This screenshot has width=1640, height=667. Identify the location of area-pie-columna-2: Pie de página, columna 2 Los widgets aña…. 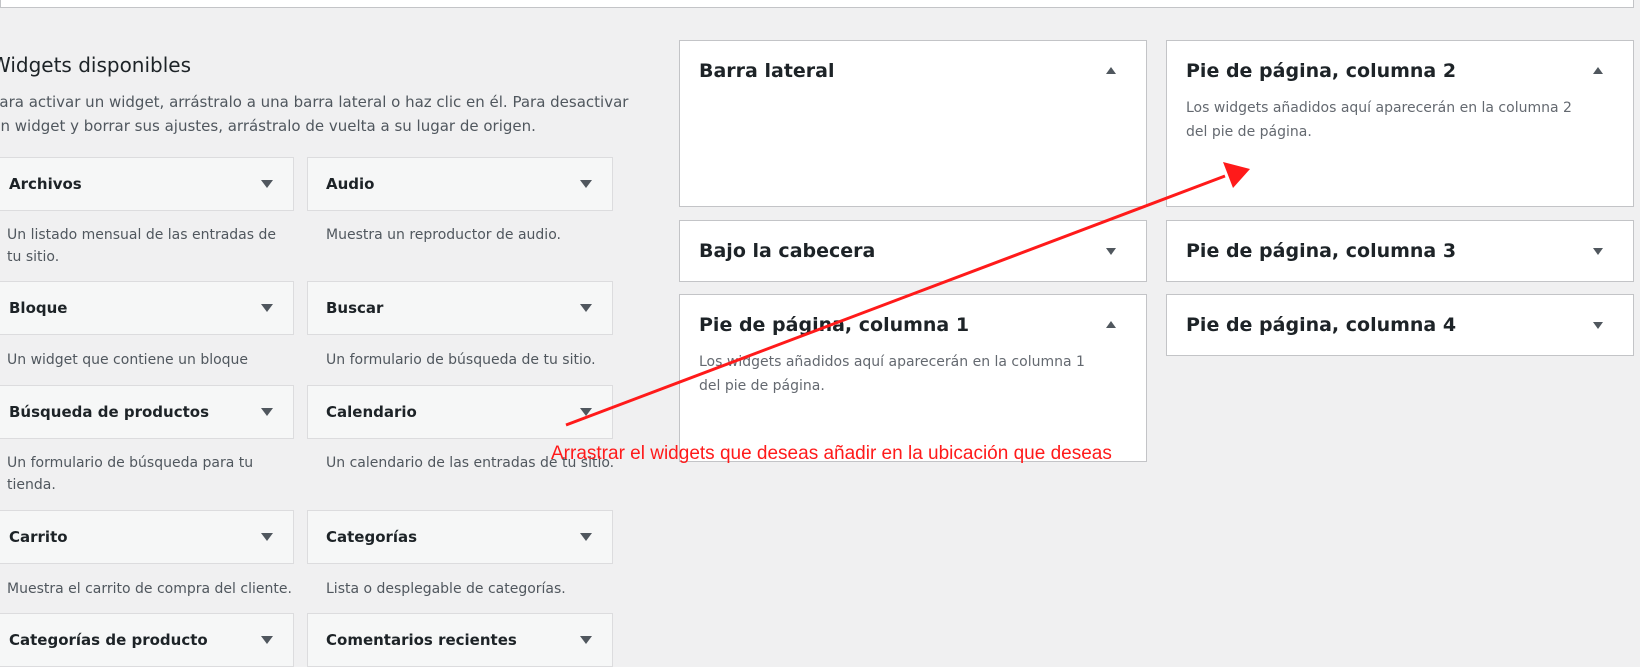
(1400, 123).